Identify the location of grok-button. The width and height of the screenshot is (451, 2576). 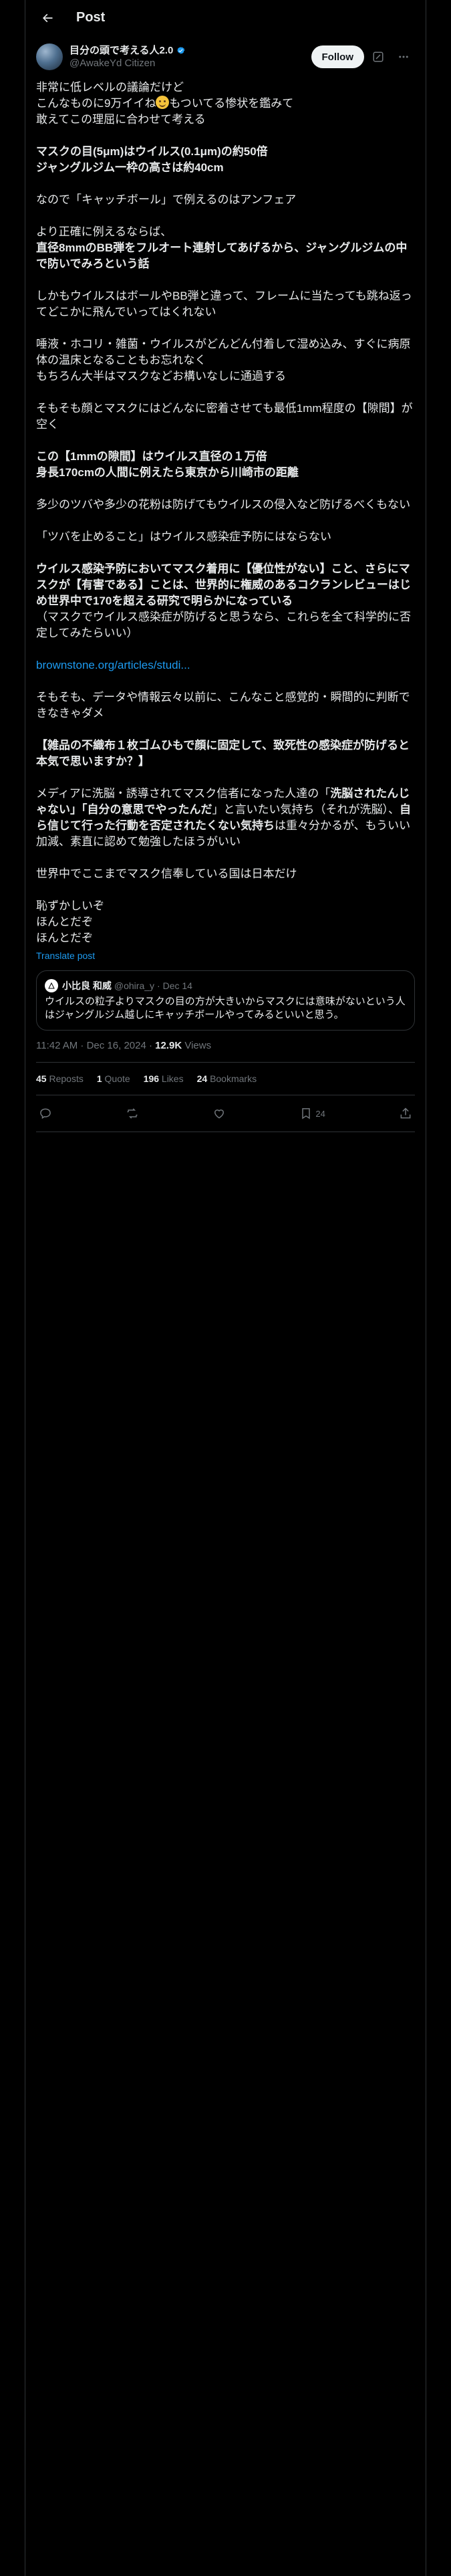
(378, 56).